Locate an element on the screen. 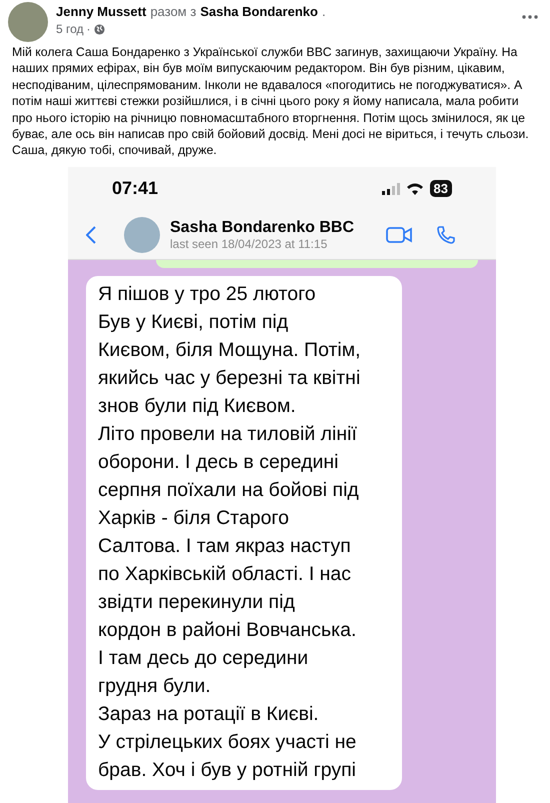  globe-icon is located at coordinates (99, 29).